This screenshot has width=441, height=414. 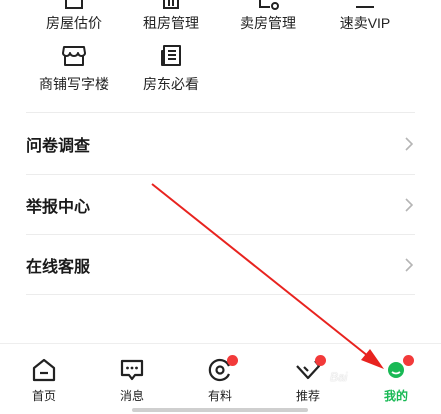 I want to click on service-label: 房东必看, so click(x=171, y=84).